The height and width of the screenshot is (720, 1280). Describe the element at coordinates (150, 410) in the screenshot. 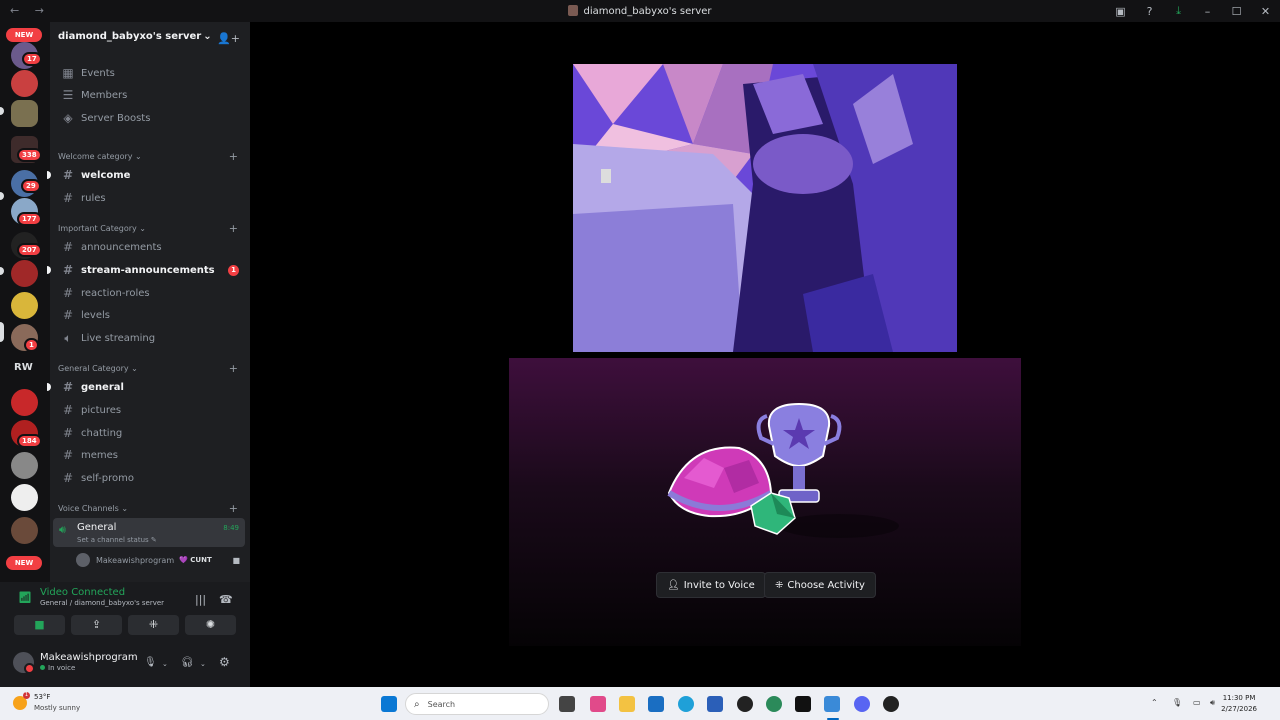

I see `channel-pictures: # pictures` at that location.